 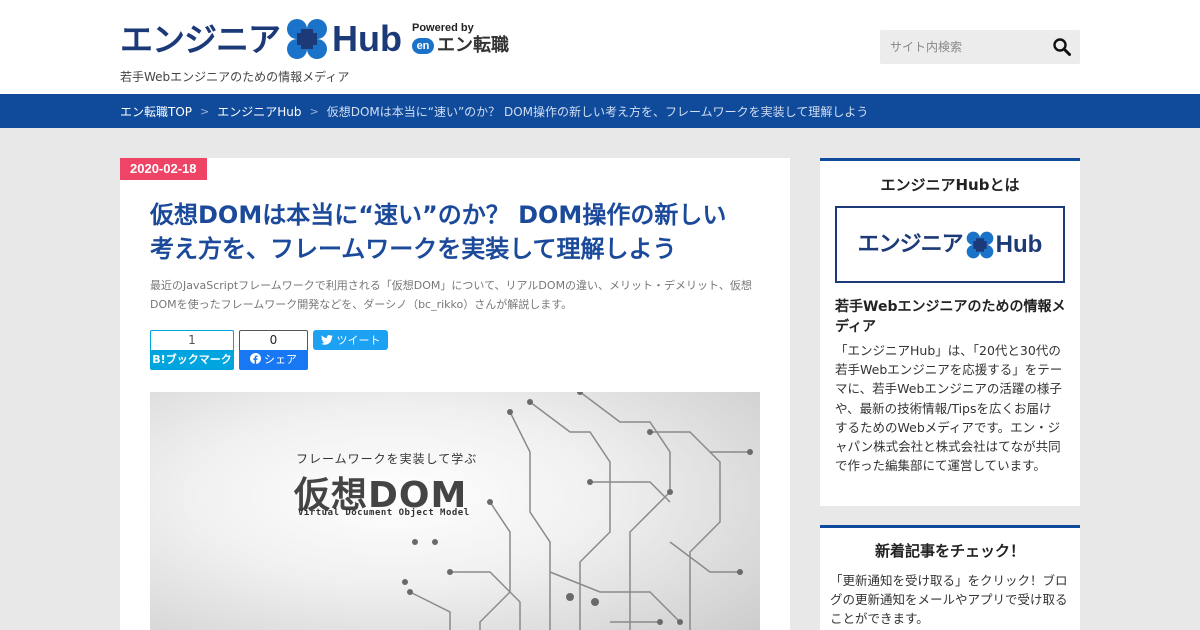 I want to click on powered-by-block: Powered by en エン転職, so click(x=460, y=39).